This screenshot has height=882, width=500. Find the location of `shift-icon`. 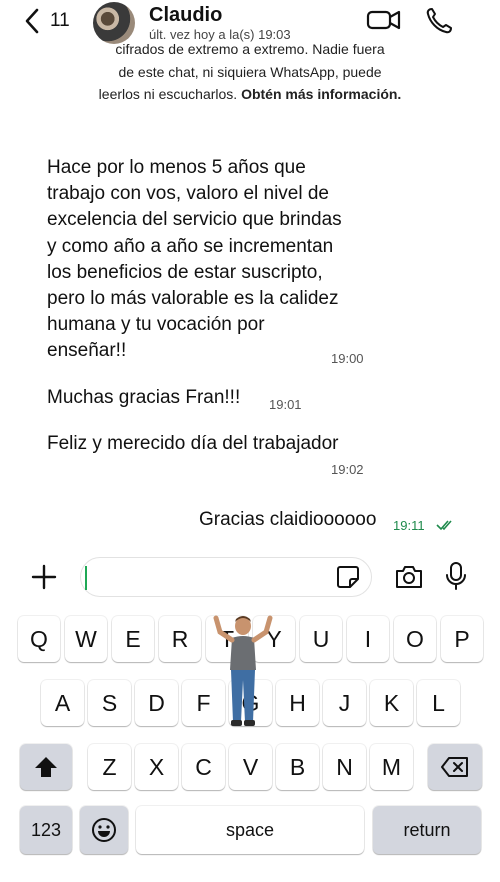

shift-icon is located at coordinates (46, 767).